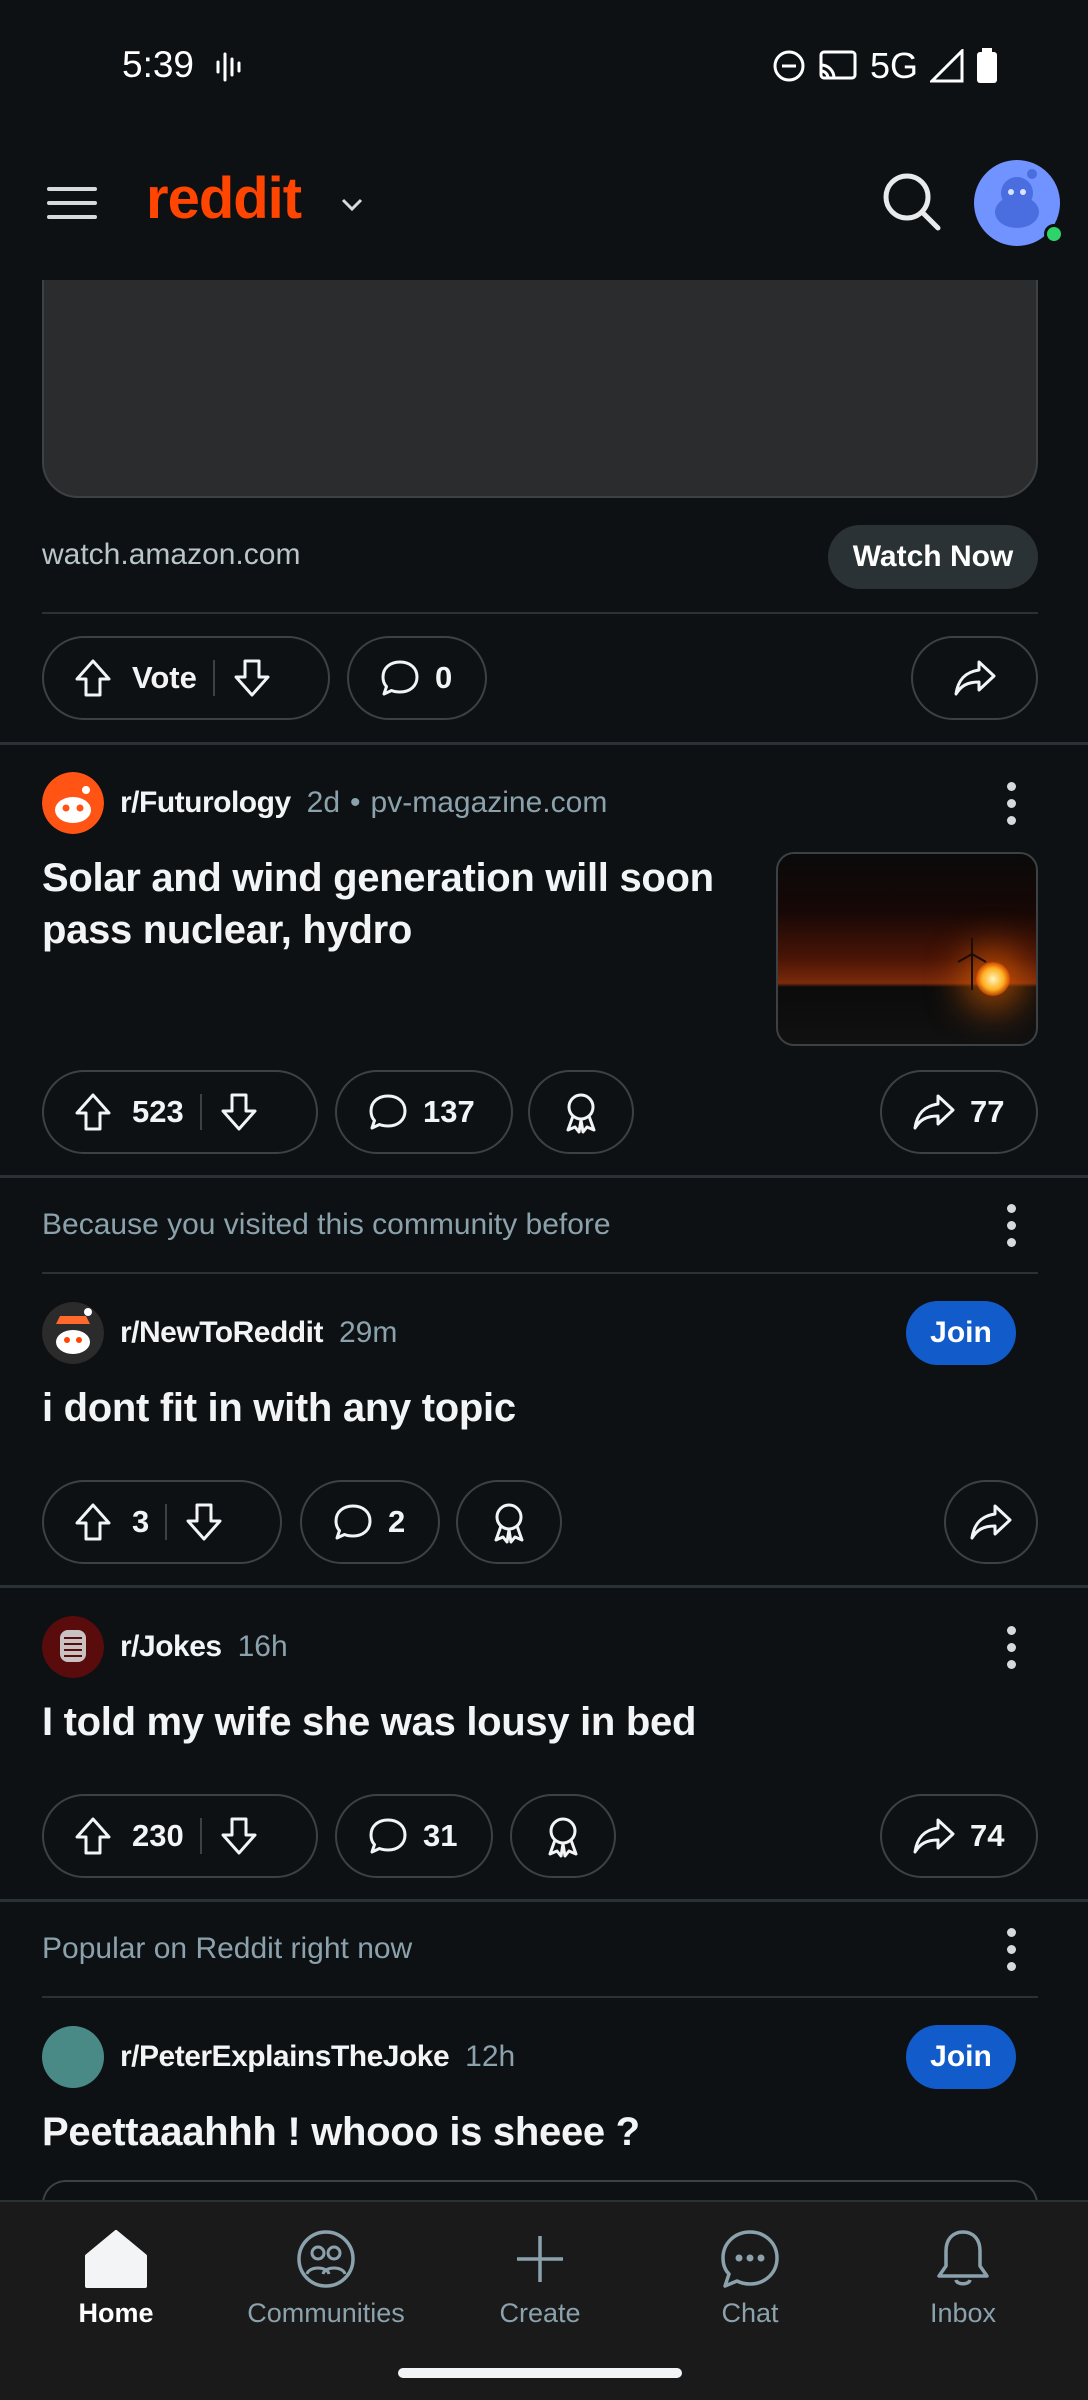 The image size is (1088, 2400). I want to click on status-bar: 5:39 5G, so click(544, 67).